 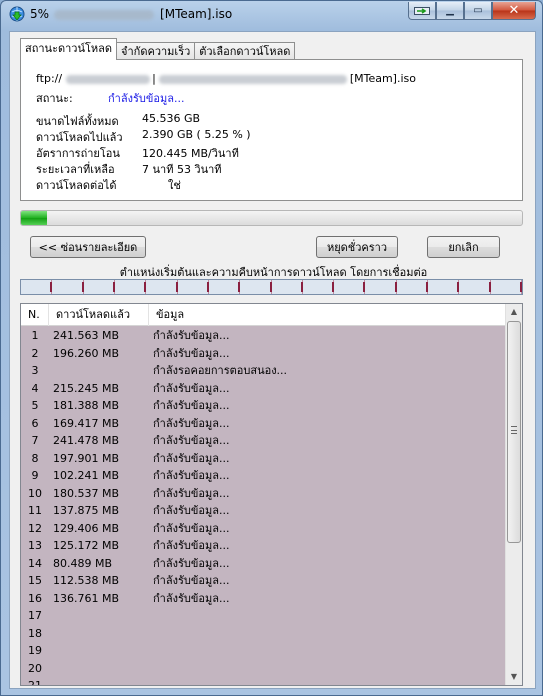 I want to click on row-downloaded: 129.406 MB, so click(x=86, y=528).